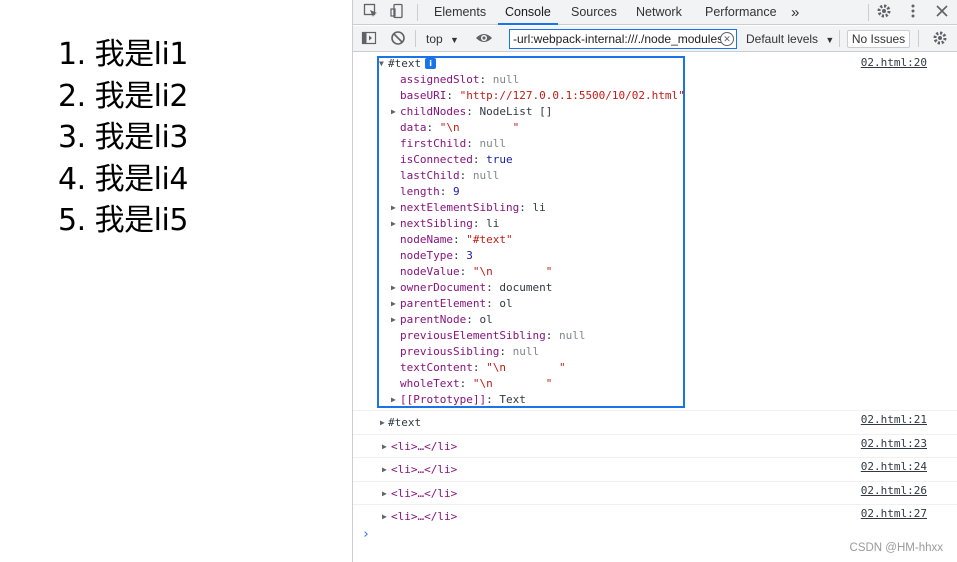 The height and width of the screenshot is (562, 957). I want to click on property-row: ownerDocument: document, so click(476, 288).